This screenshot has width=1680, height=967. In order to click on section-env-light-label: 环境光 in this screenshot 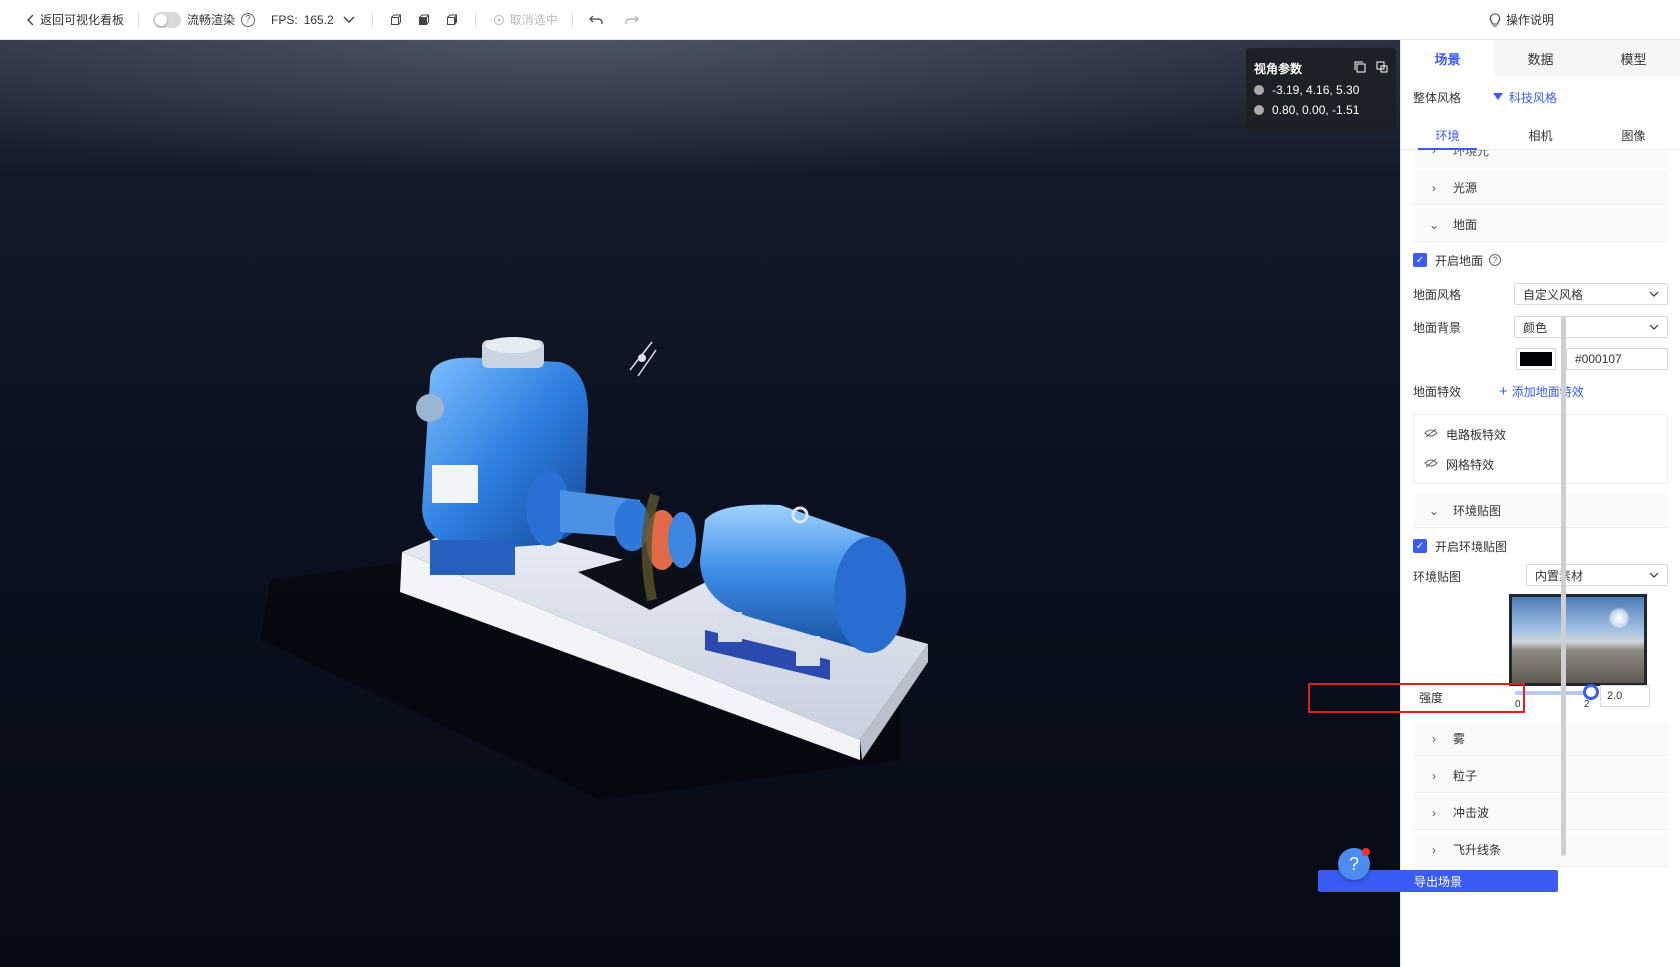, I will do `click(1471, 154)`.